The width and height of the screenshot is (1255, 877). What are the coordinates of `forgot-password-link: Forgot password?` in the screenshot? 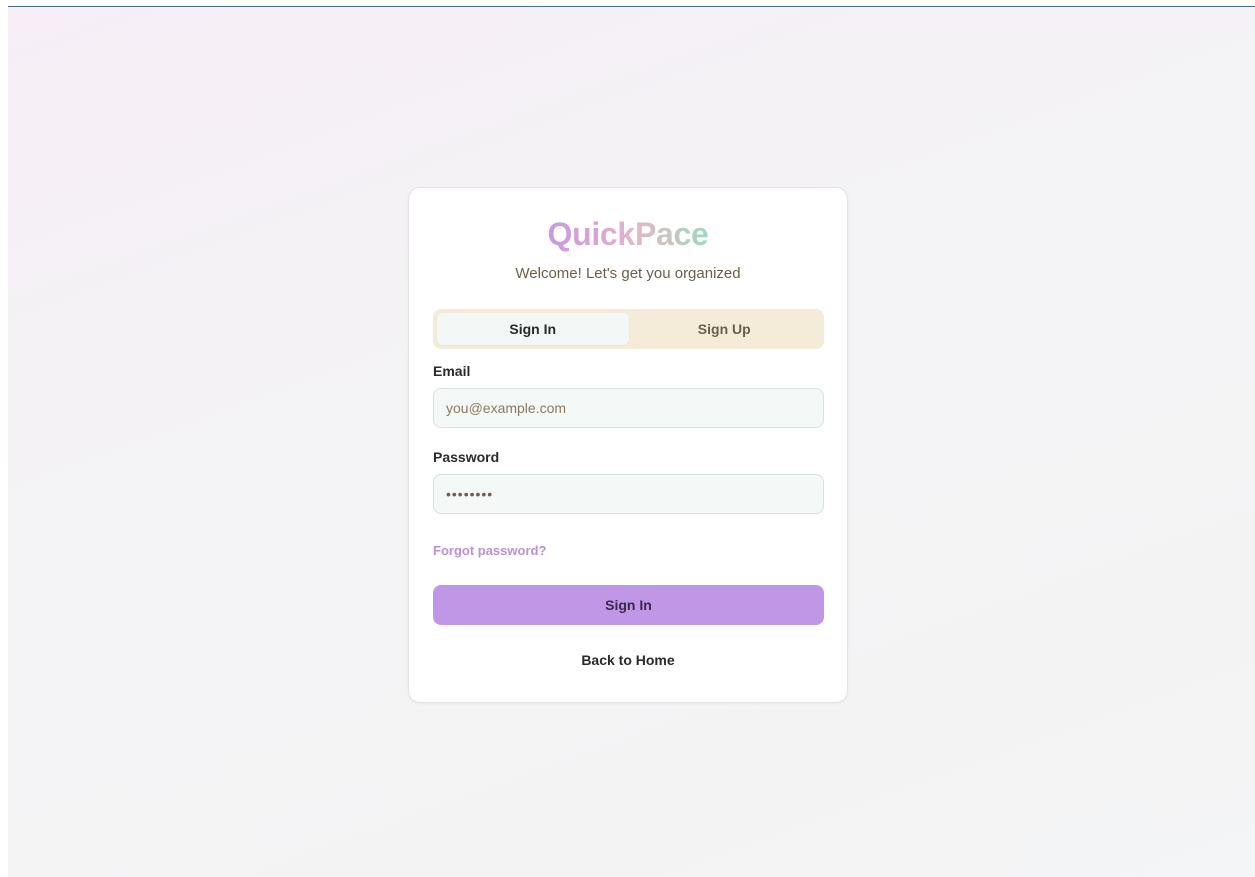 It's located at (489, 551).